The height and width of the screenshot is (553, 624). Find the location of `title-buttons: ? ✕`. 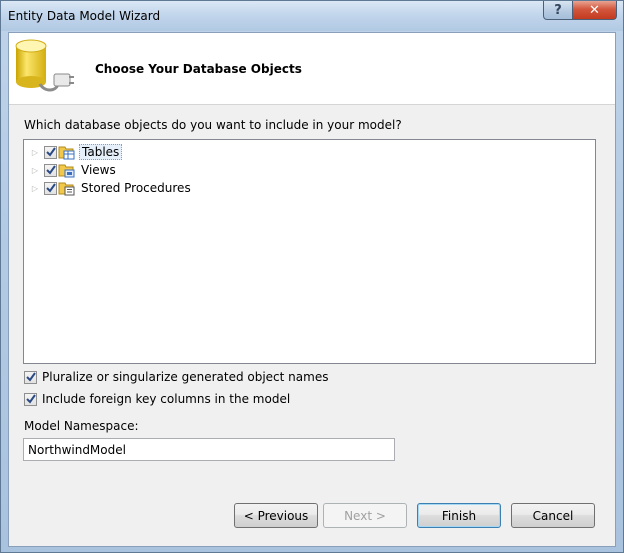

title-buttons: ? ✕ is located at coordinates (580, 11).